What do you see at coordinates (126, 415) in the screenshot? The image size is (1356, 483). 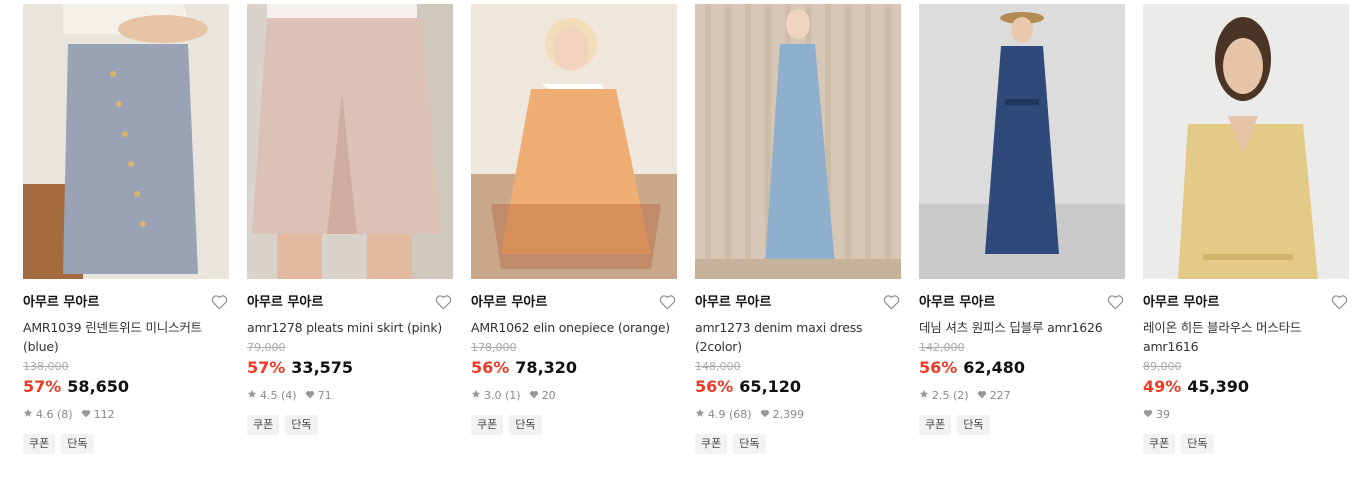 I see `product-meta: 4.6 (8) 112` at bounding box center [126, 415].